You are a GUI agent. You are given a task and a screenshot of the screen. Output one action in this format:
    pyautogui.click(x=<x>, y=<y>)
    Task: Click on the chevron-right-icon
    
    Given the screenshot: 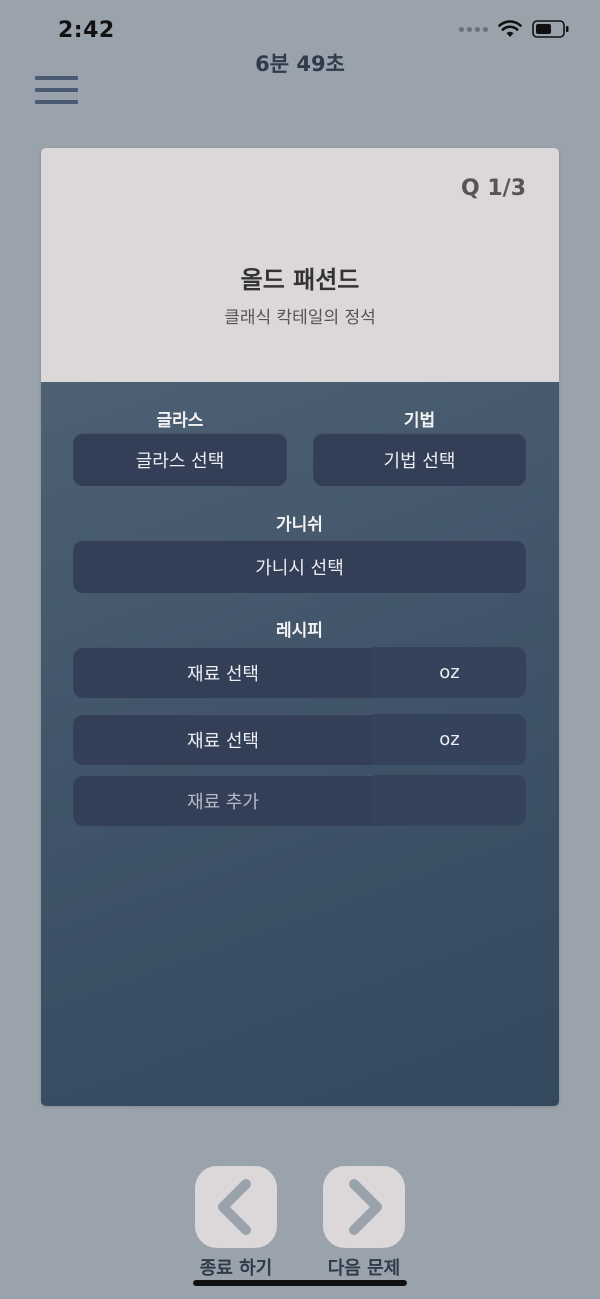 What is the action you would take?
    pyautogui.click(x=365, y=1207)
    